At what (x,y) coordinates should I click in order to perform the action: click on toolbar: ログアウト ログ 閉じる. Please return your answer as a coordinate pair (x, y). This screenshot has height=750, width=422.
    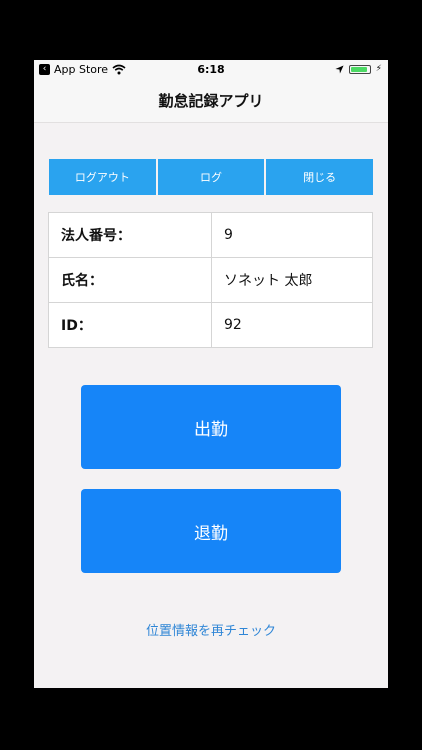
    Looking at the image, I should click on (211, 177).